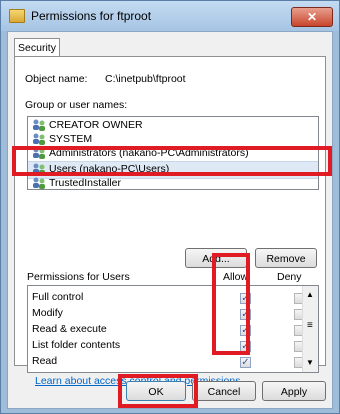 Image resolution: width=340 pixels, height=414 pixels. I want to click on permission-row: Read & execute, so click(69, 331).